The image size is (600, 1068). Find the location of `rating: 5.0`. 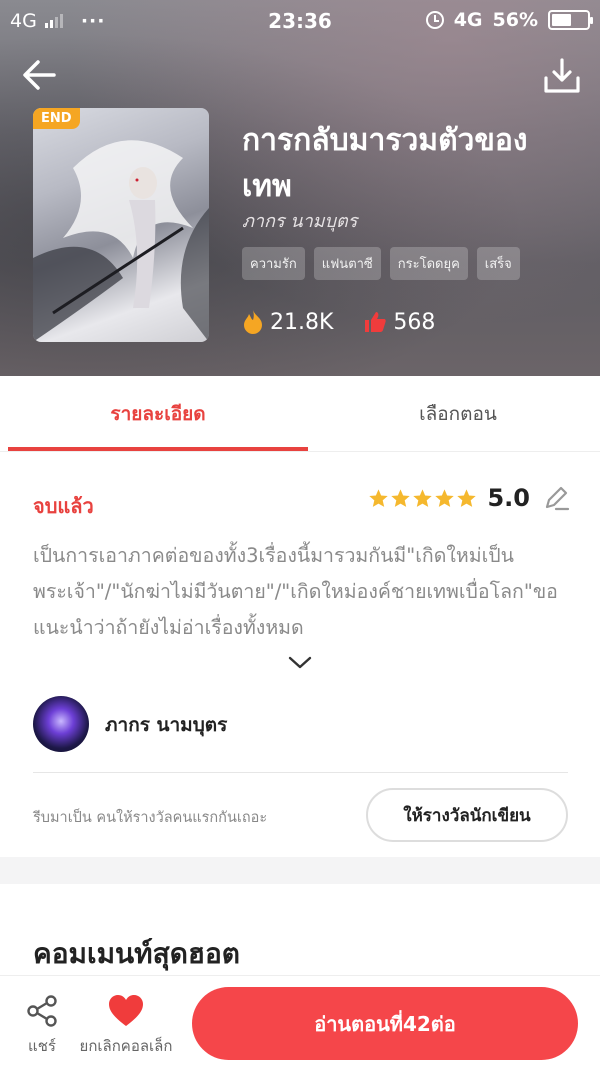

rating: 5.0 is located at coordinates (469, 498).